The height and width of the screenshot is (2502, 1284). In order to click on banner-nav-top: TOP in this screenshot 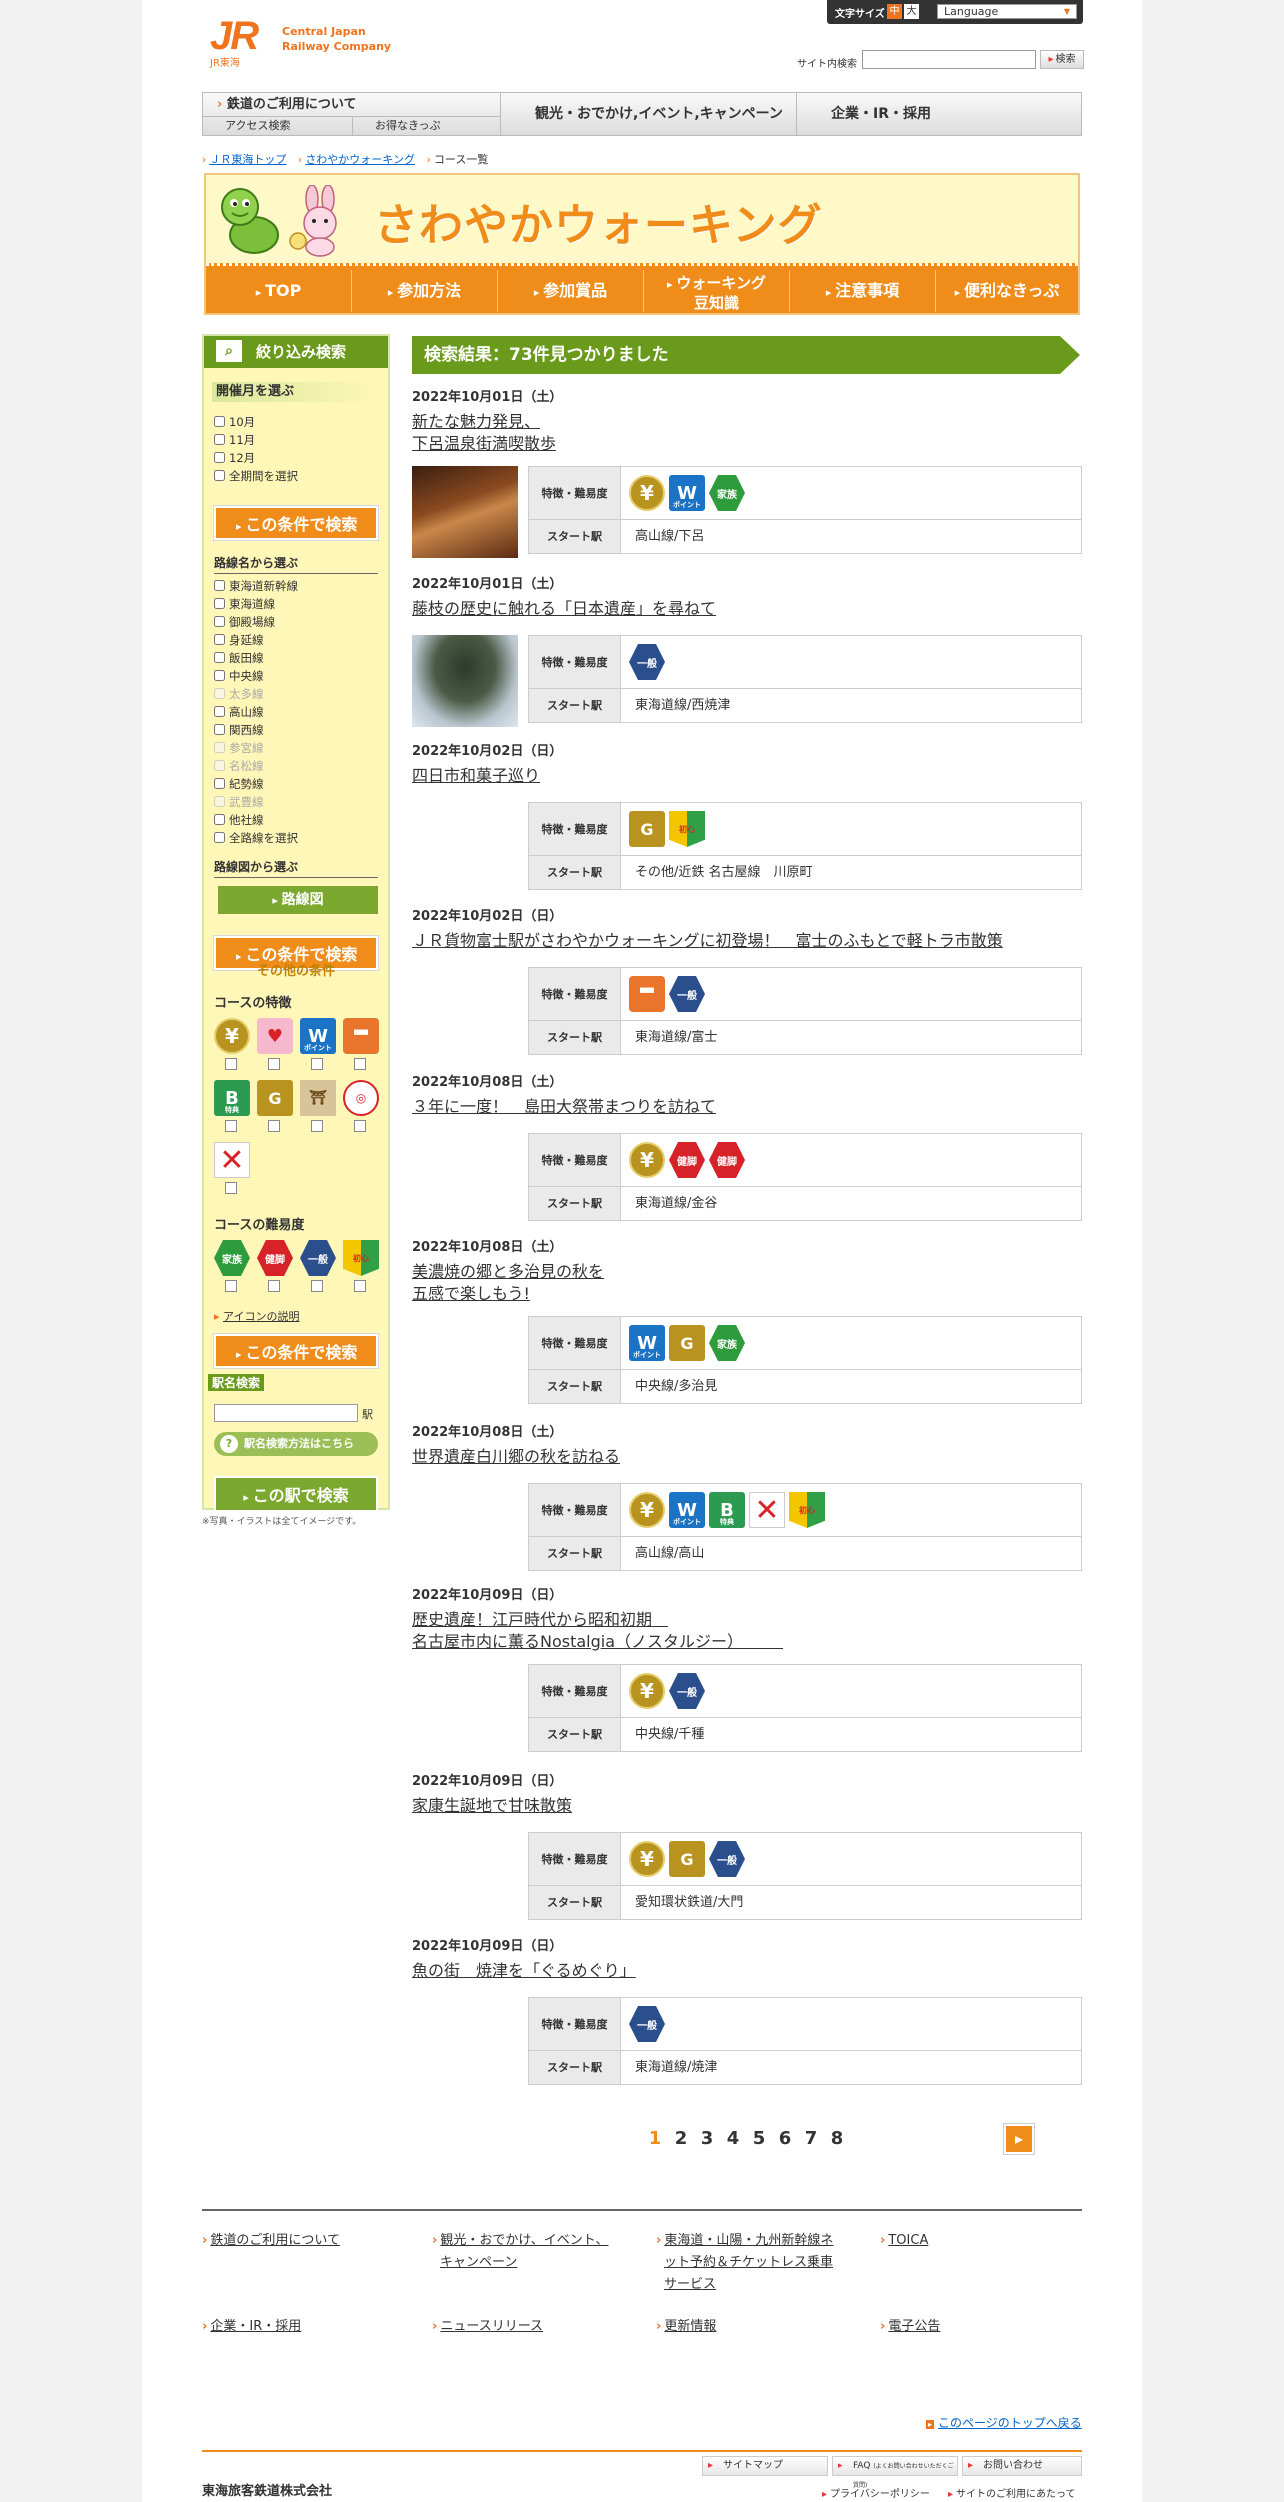, I will do `click(279, 291)`.